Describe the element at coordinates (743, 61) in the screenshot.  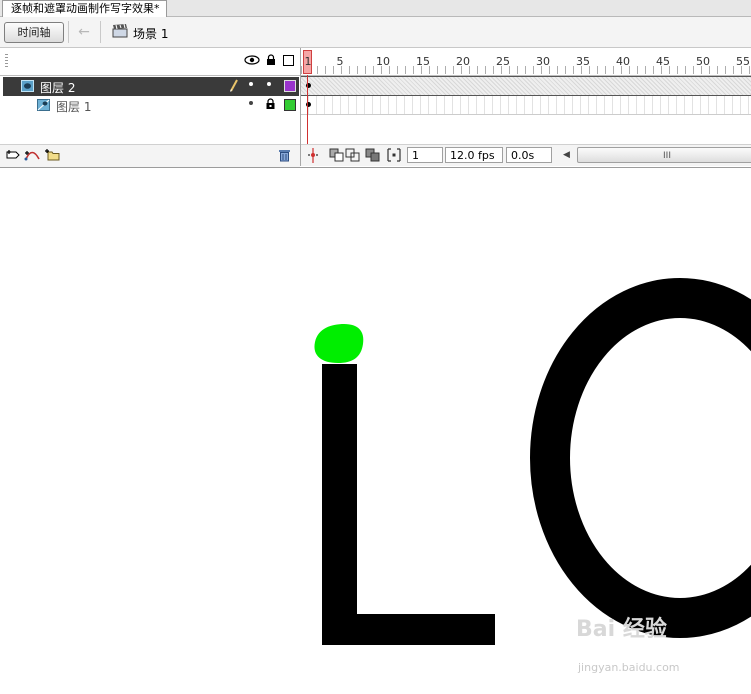
I see `ruler-label: 55` at that location.